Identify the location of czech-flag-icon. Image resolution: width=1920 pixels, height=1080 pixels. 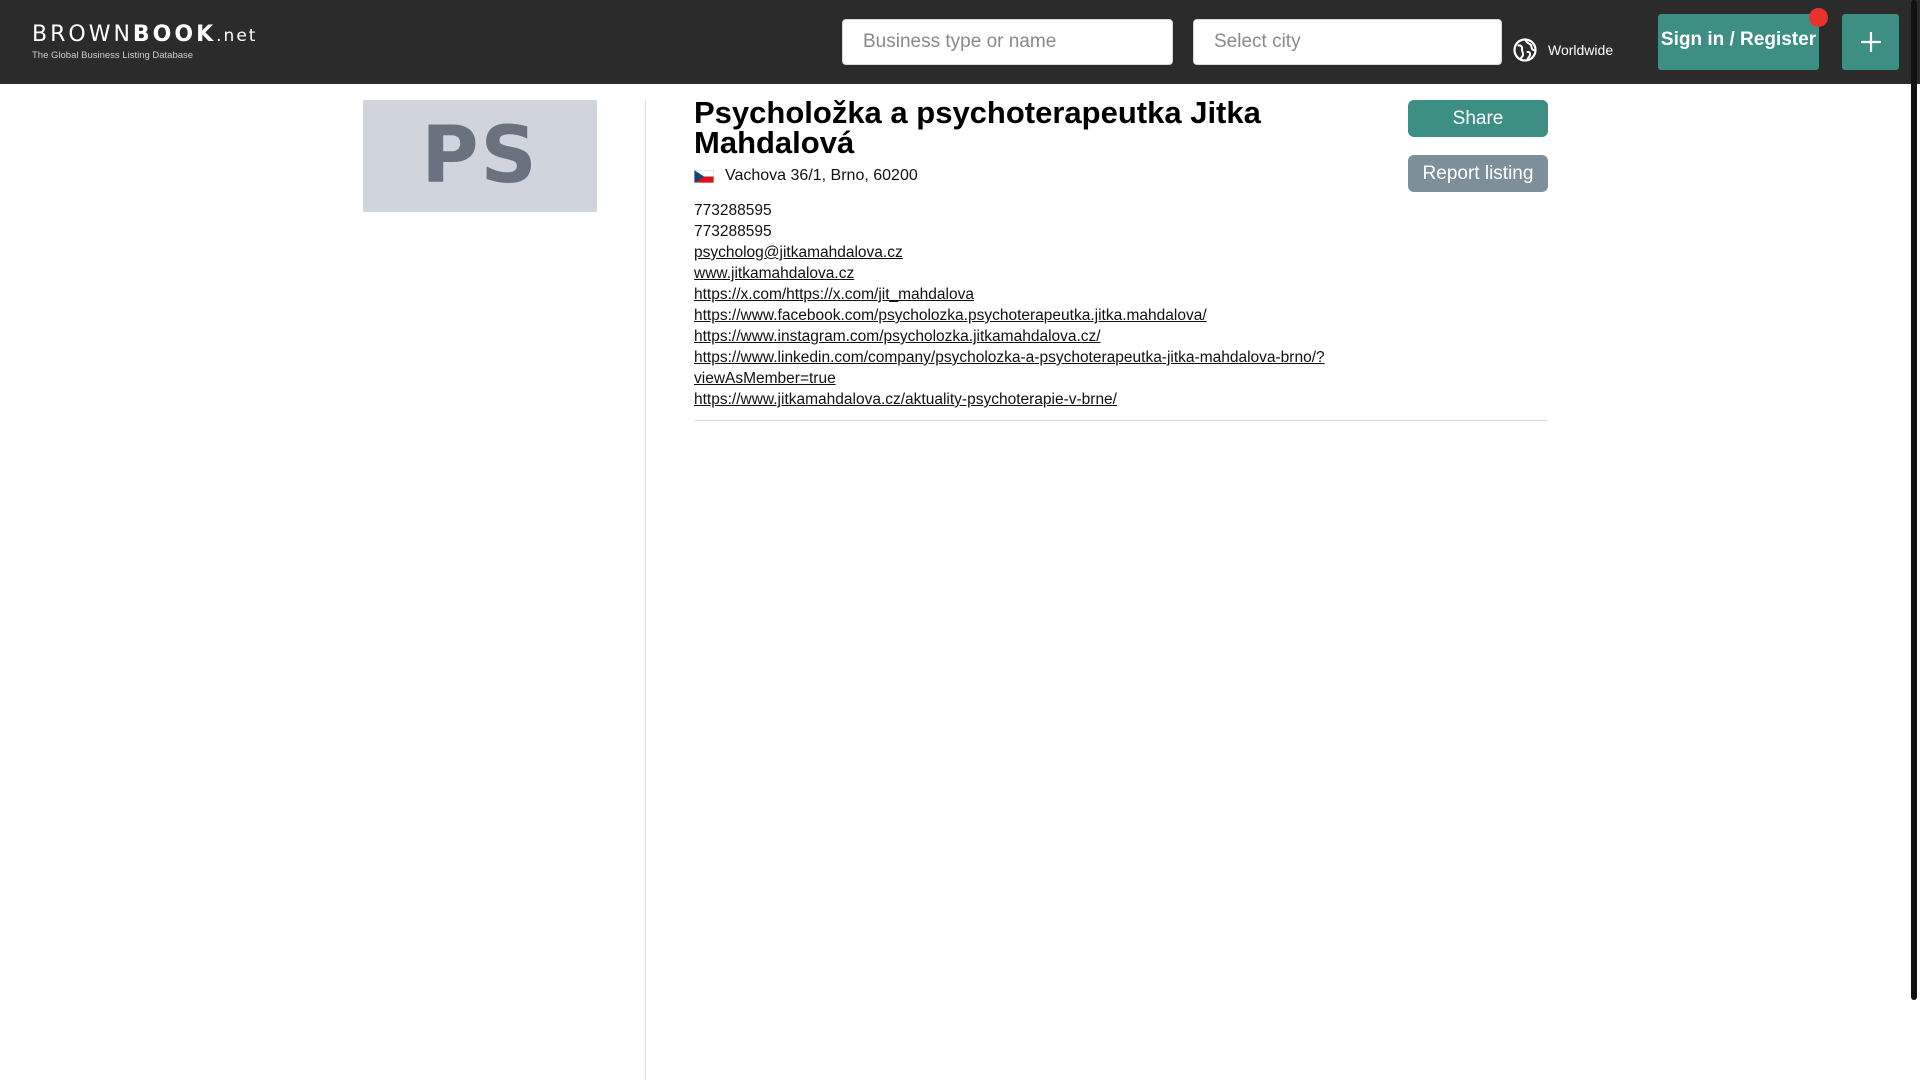
(704, 176).